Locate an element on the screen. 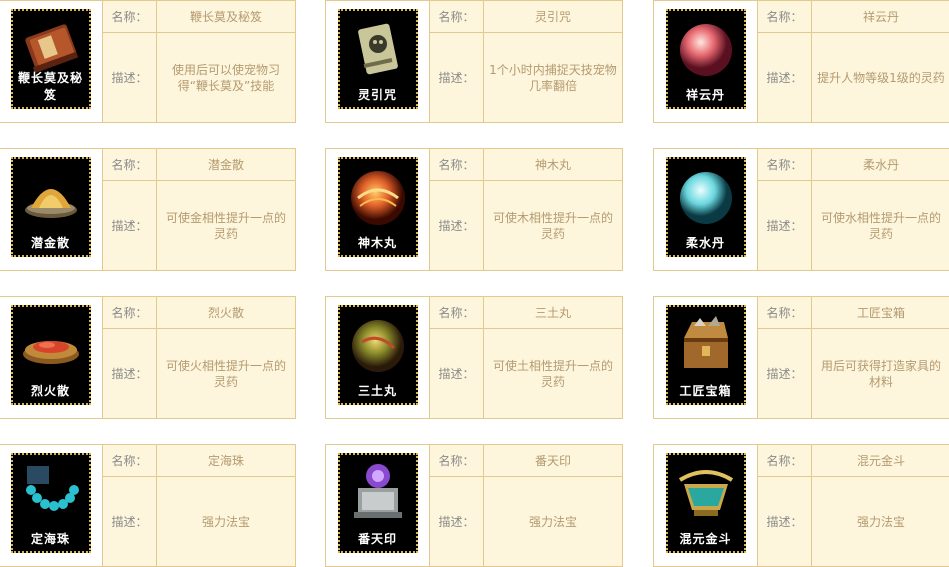 This screenshot has height=567, width=949. item-thumb-cell: 番天印 is located at coordinates (378, 505).